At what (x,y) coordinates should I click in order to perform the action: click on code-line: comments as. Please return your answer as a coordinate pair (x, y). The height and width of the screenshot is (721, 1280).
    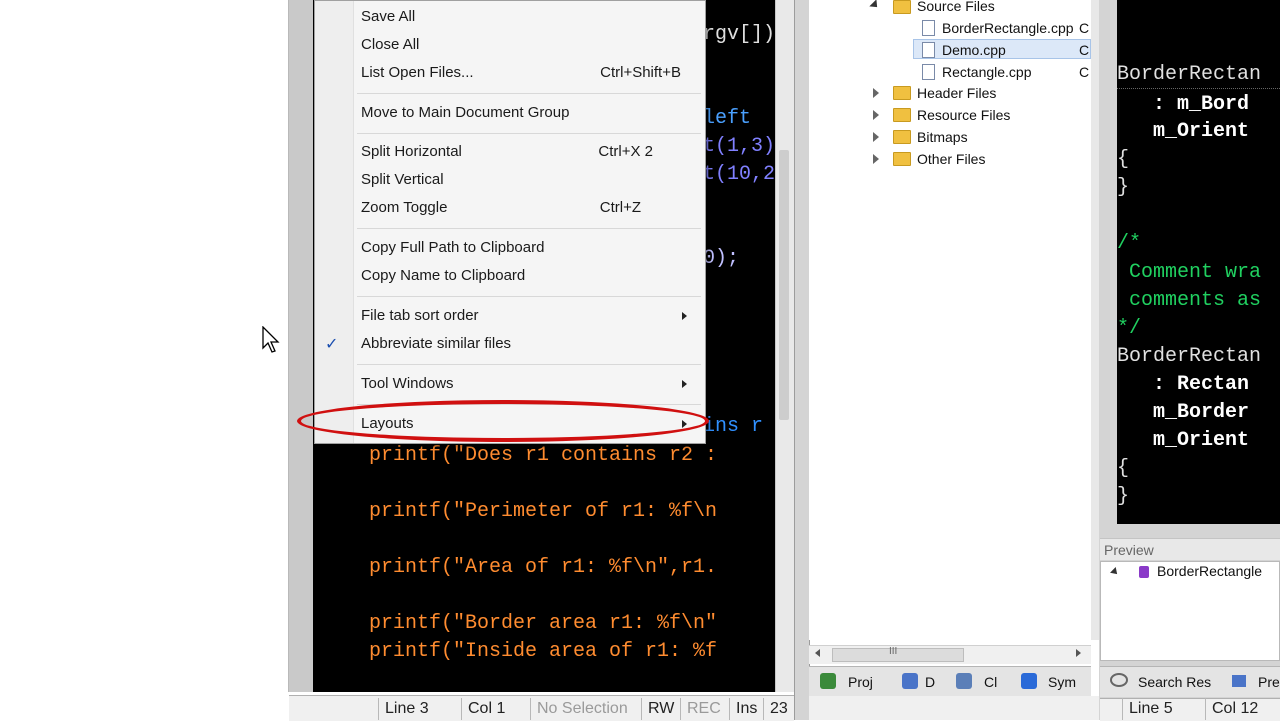
    Looking at the image, I should click on (1189, 300).